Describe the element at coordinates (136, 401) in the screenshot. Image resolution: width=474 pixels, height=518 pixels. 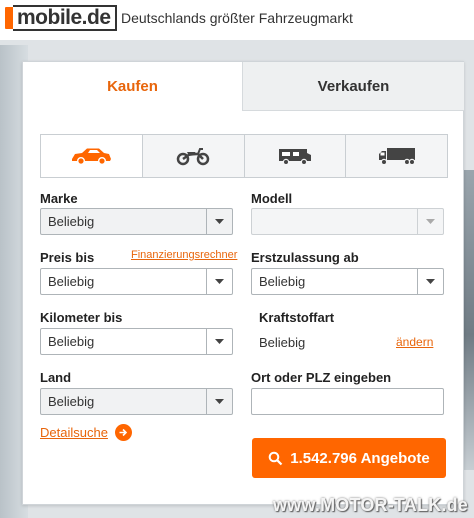
I see `land-select: Beliebig` at that location.